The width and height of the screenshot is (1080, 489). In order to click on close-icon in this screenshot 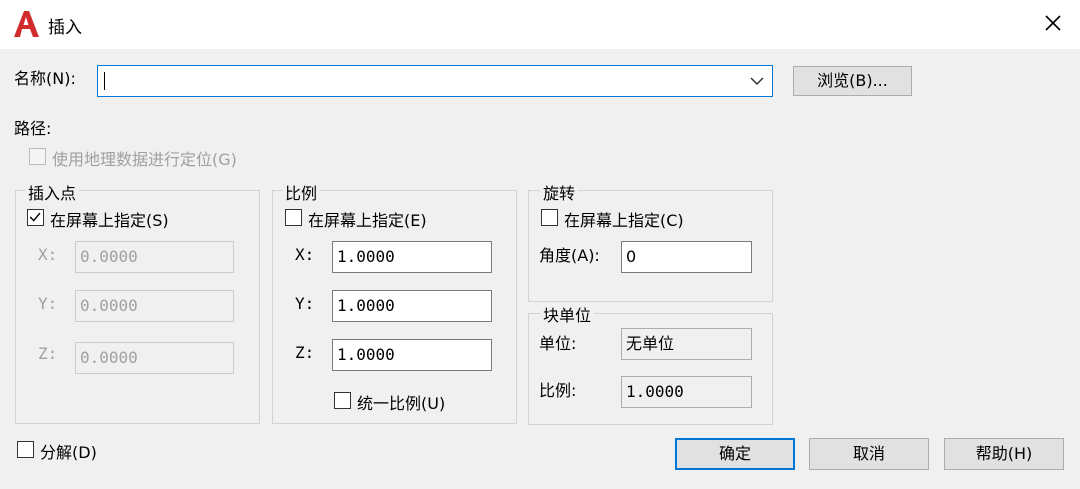, I will do `click(1053, 23)`.